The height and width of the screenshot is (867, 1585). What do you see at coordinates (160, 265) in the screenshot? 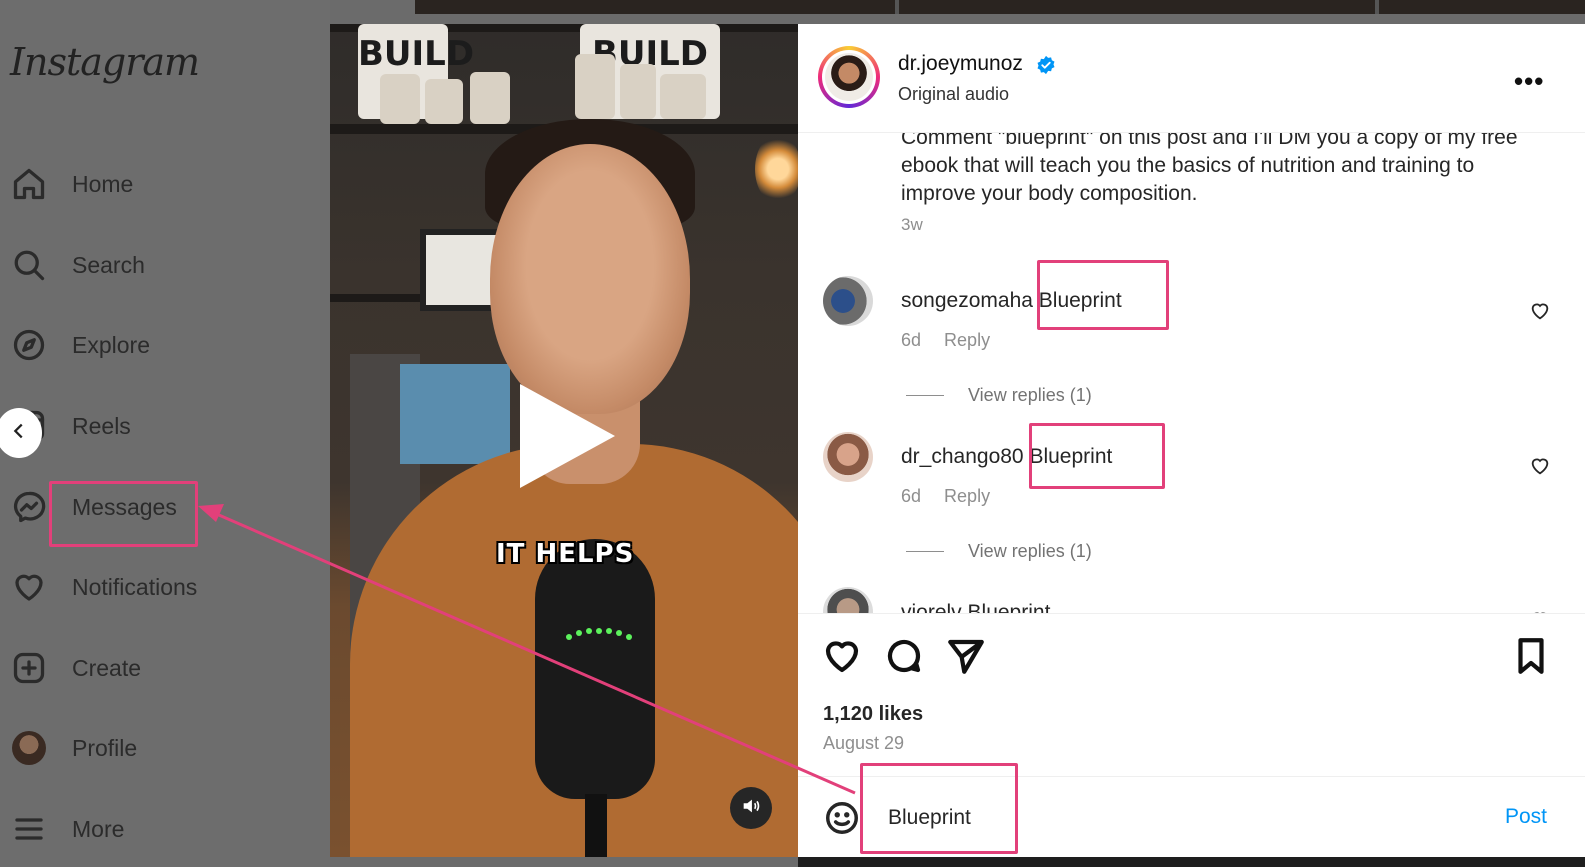
I see `sidebar-item-search: Search` at bounding box center [160, 265].